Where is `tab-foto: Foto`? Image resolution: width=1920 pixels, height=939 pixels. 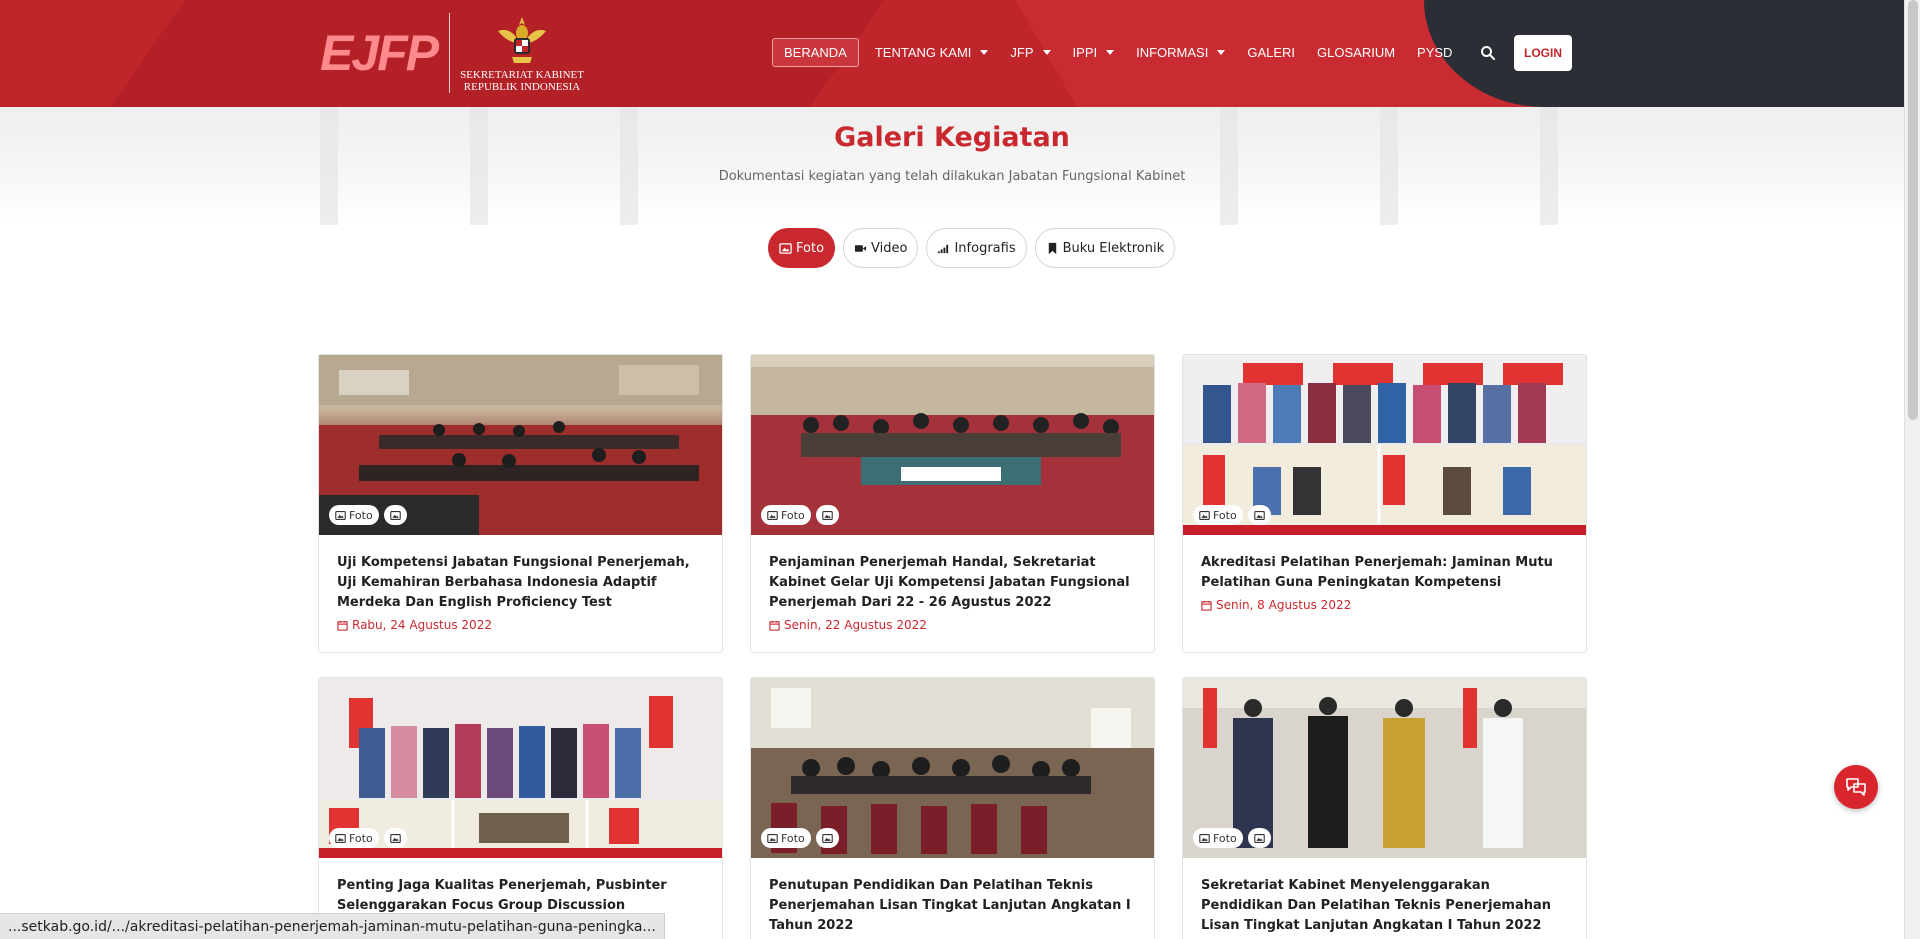 tab-foto: Foto is located at coordinates (802, 248).